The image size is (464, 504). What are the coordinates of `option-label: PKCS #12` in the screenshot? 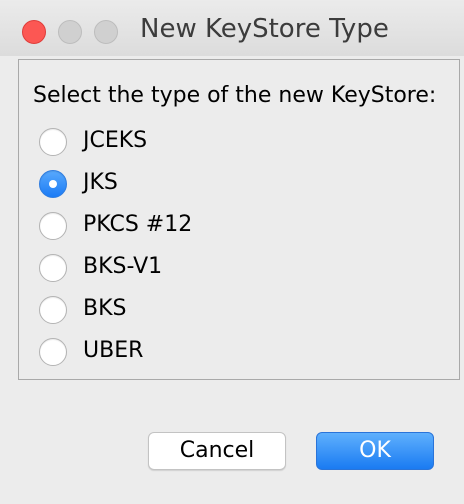 It's located at (138, 224).